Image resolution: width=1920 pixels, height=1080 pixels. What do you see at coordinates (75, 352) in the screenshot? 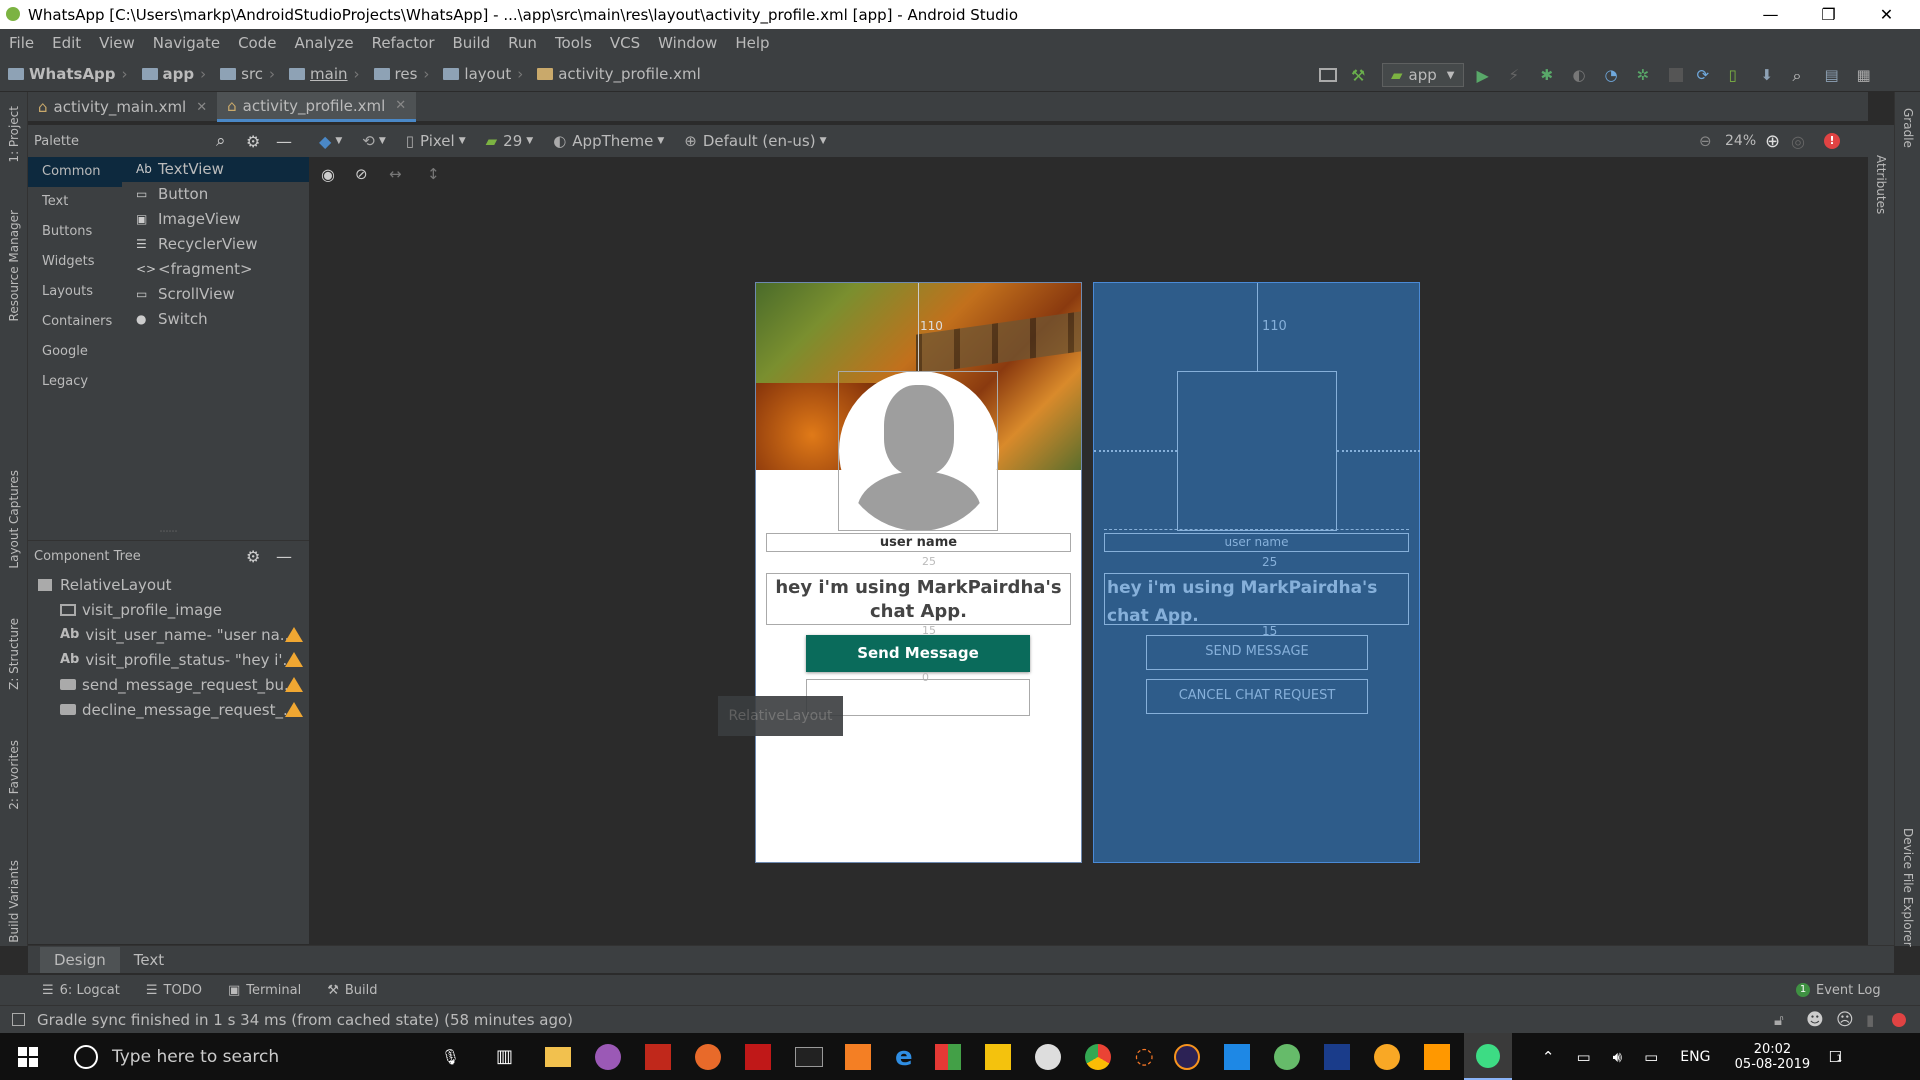
I see `palette-category-google: Google` at bounding box center [75, 352].